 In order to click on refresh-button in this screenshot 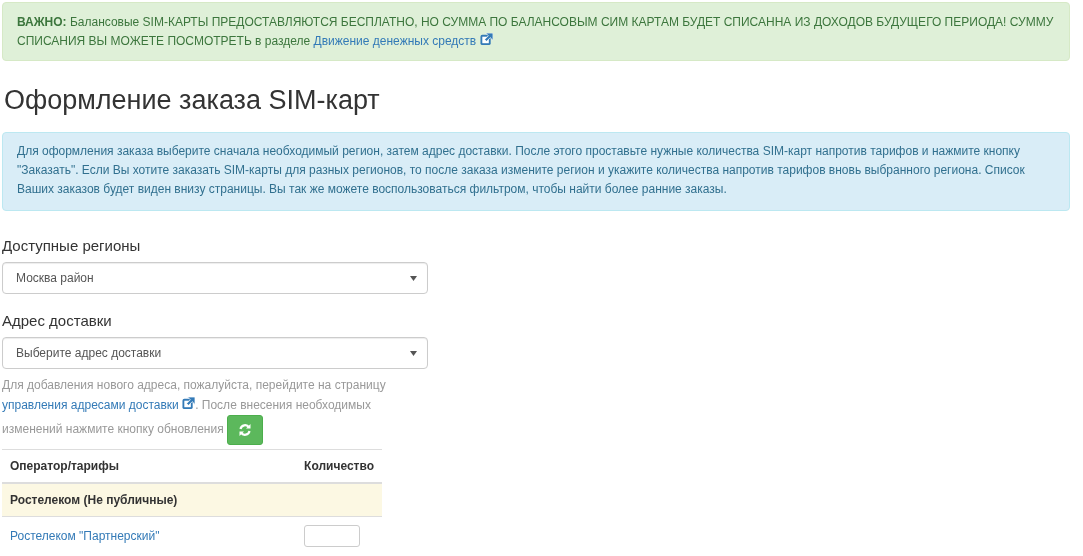, I will do `click(245, 430)`.